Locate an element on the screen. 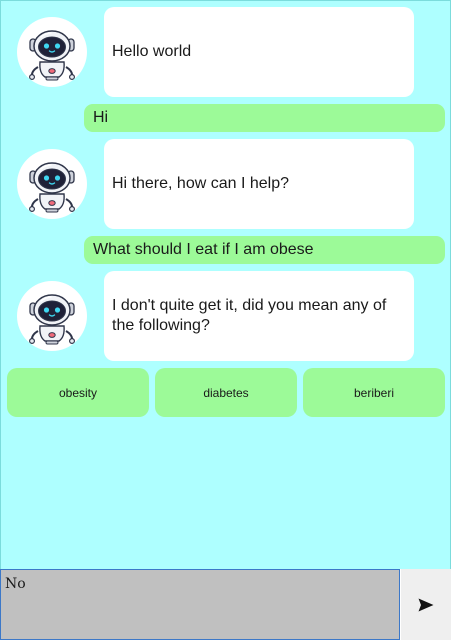 This screenshot has height=640, width=451. suggestion-buttons: obesity diabetes beriberi is located at coordinates (226, 392).